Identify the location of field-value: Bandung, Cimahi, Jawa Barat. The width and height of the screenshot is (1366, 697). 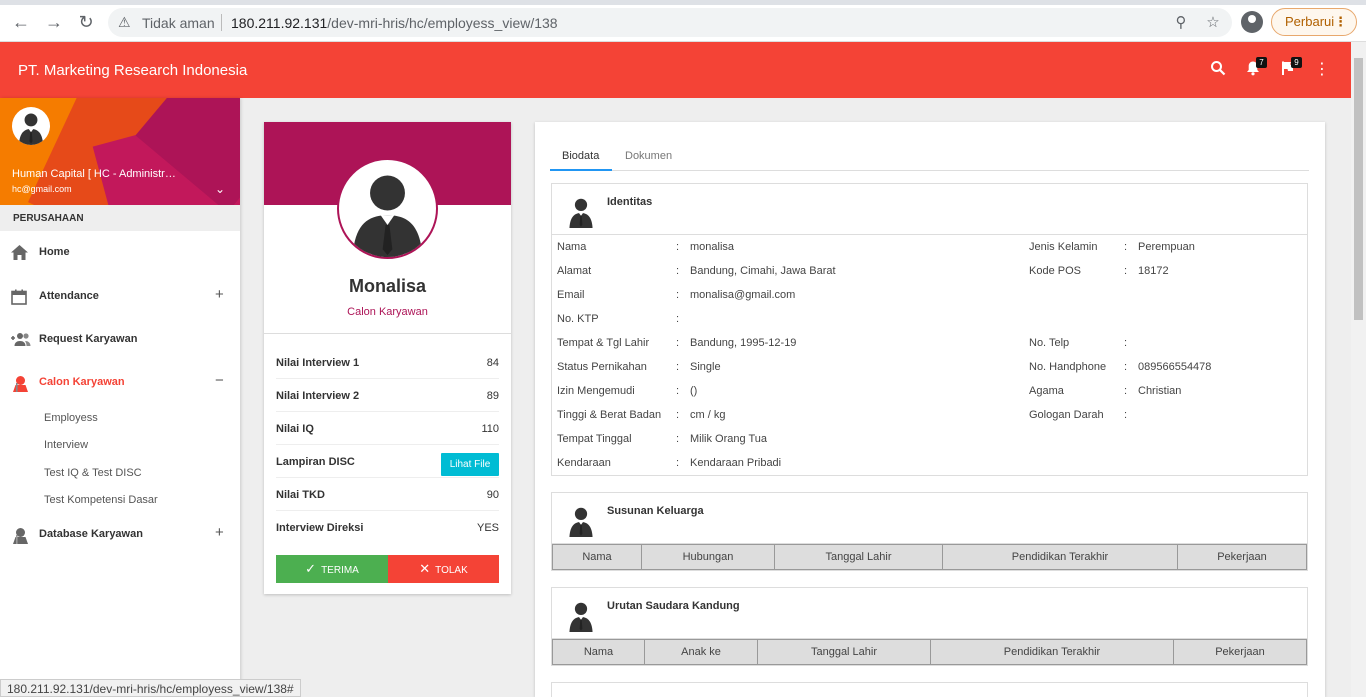
(763, 271).